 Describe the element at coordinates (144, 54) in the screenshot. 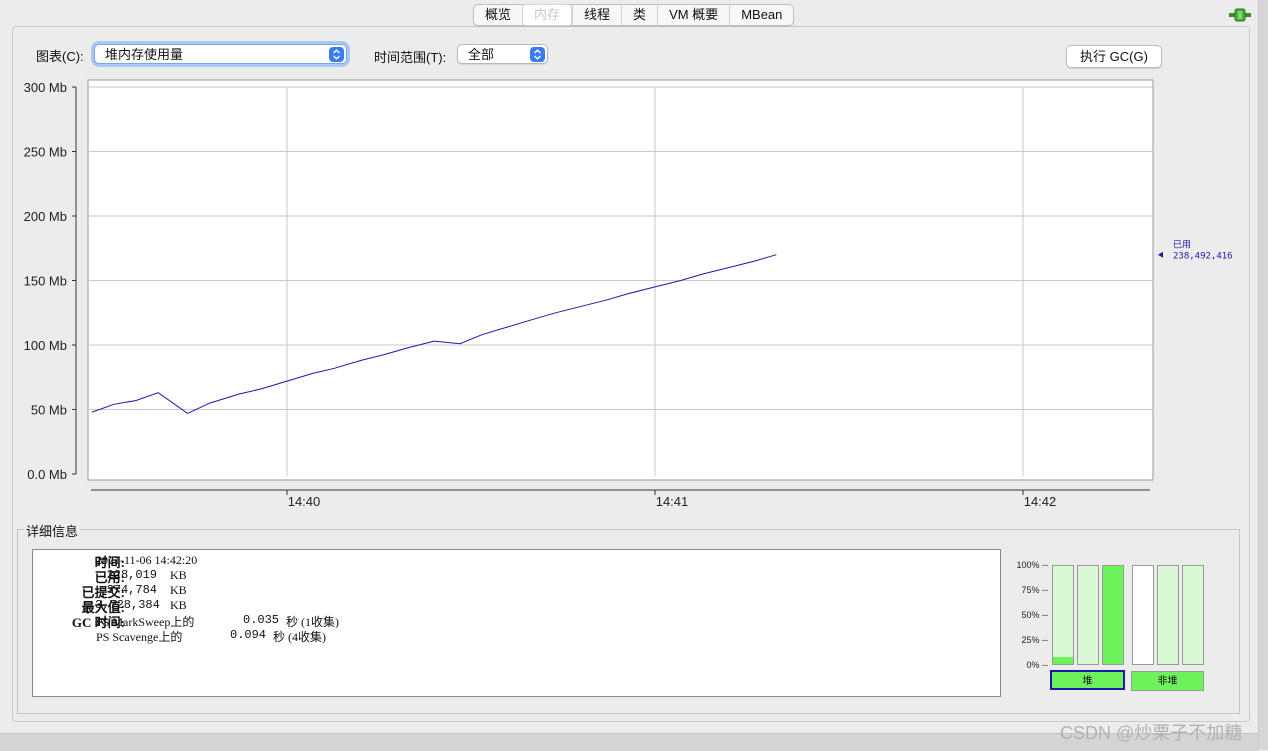

I see `chart-selector-value: 堆内存使用量` at that location.